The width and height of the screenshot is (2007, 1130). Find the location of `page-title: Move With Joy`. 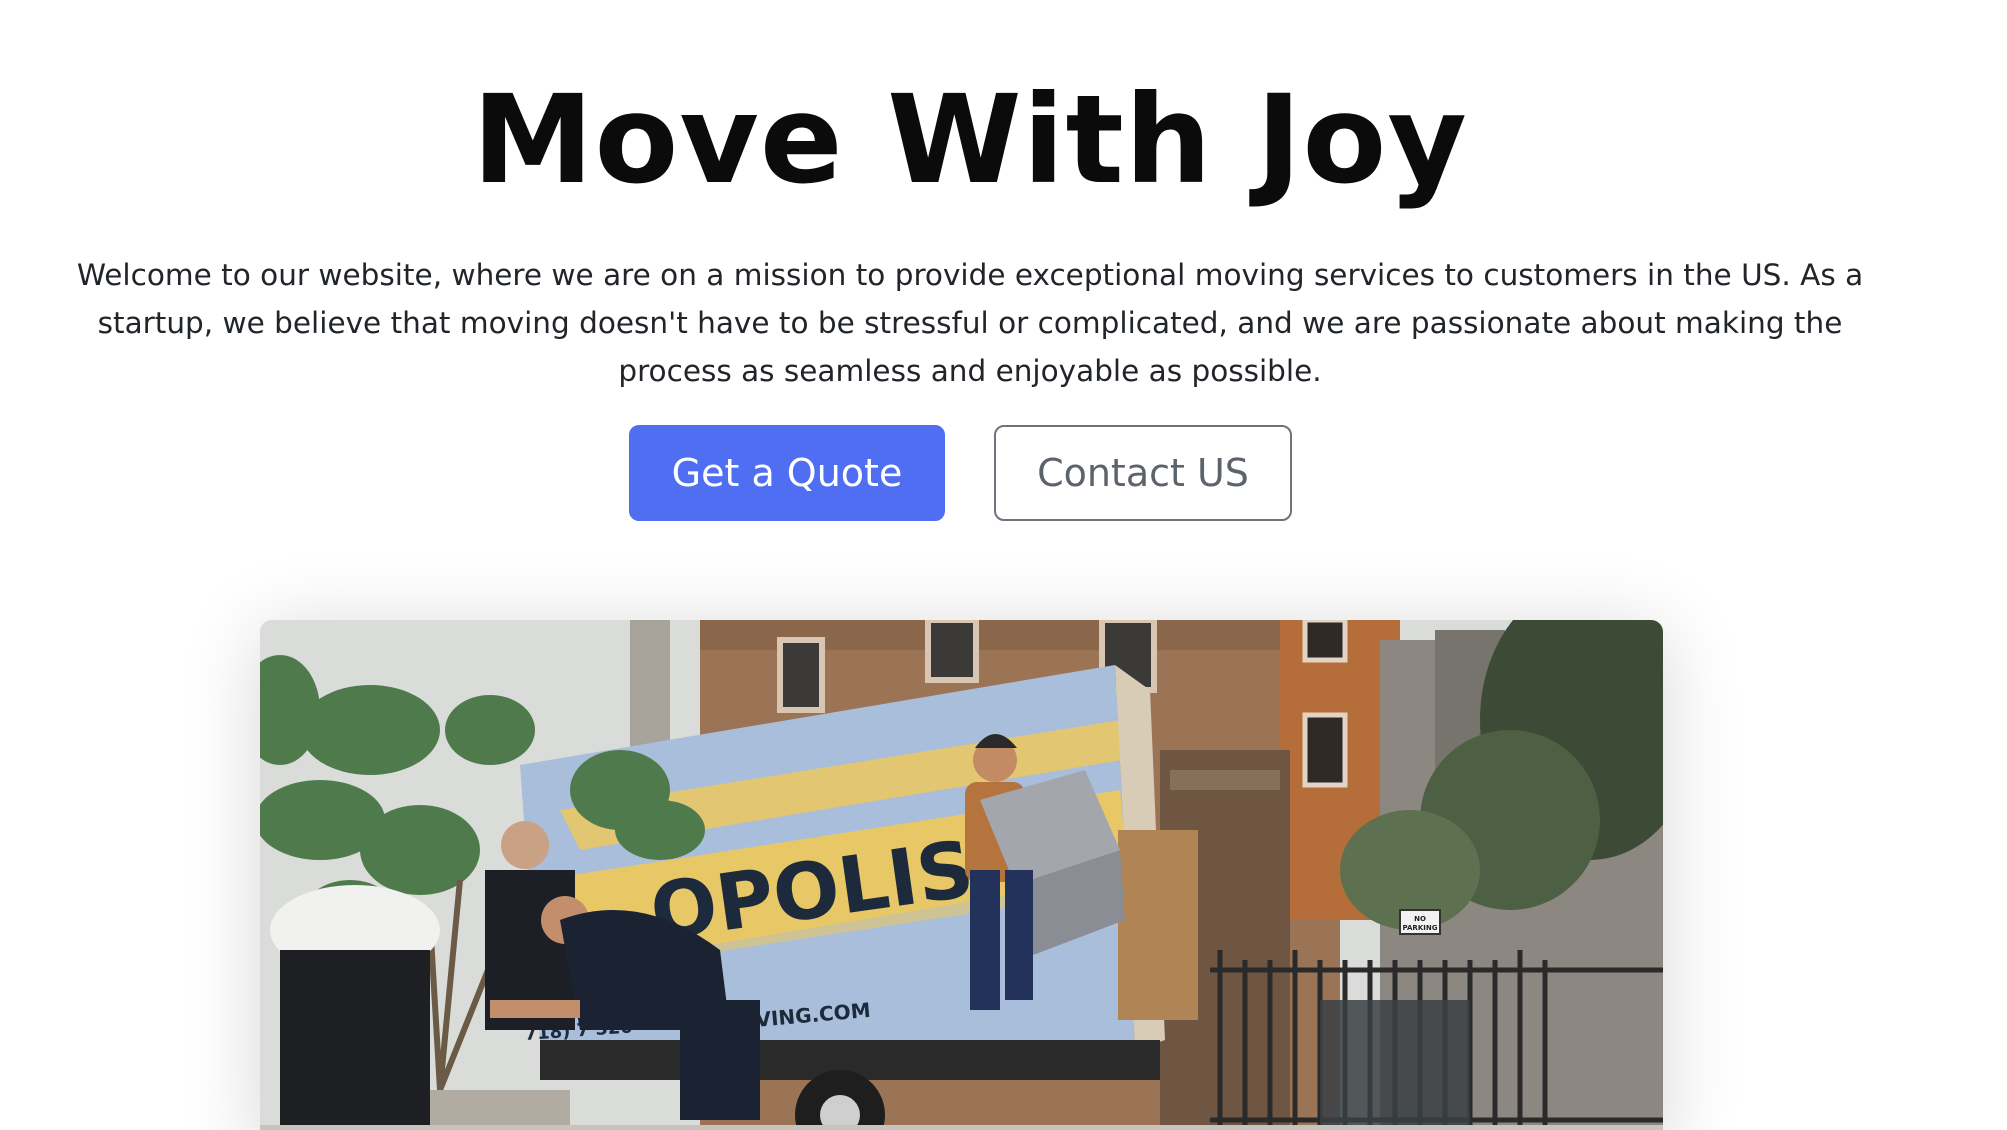

page-title: Move With Joy is located at coordinates (970, 140).